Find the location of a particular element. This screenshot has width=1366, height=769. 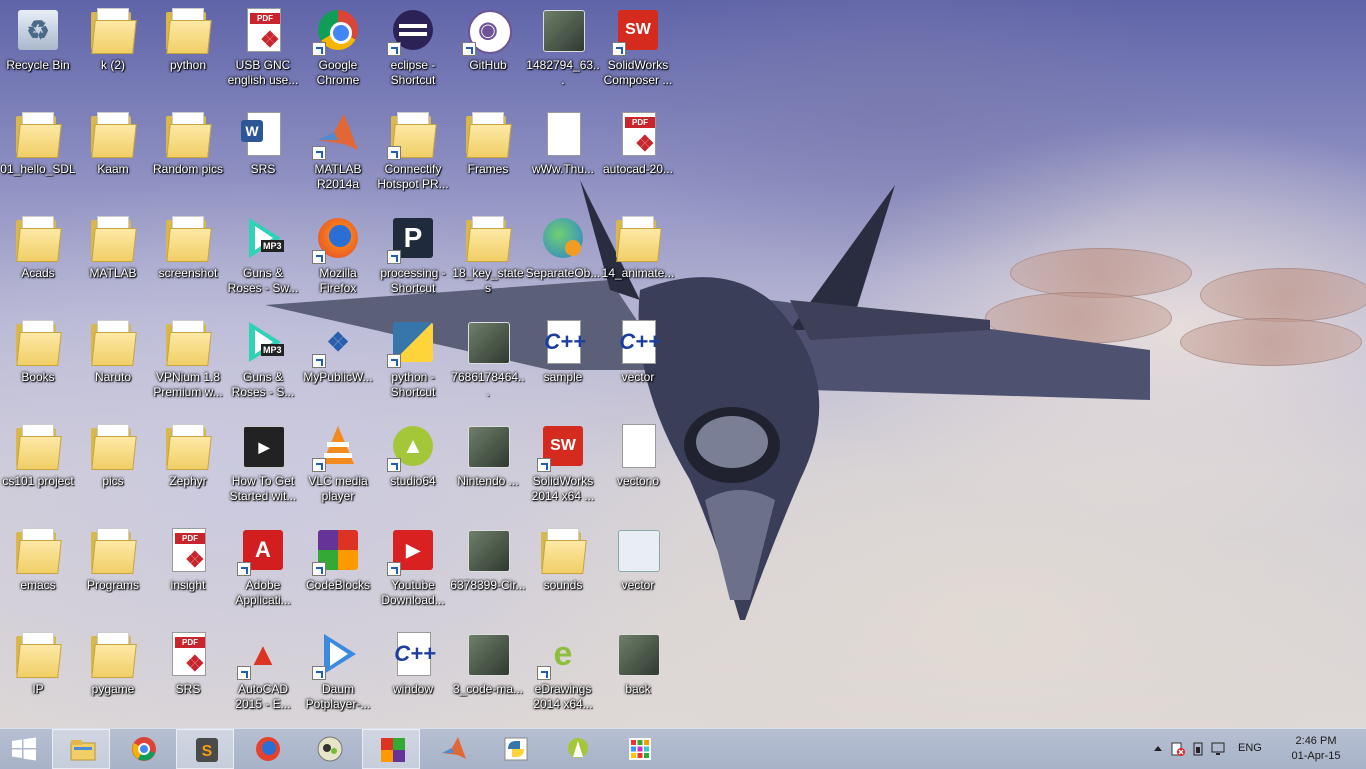

desktop-icon-pygame: pygame is located at coordinates (113, 674).